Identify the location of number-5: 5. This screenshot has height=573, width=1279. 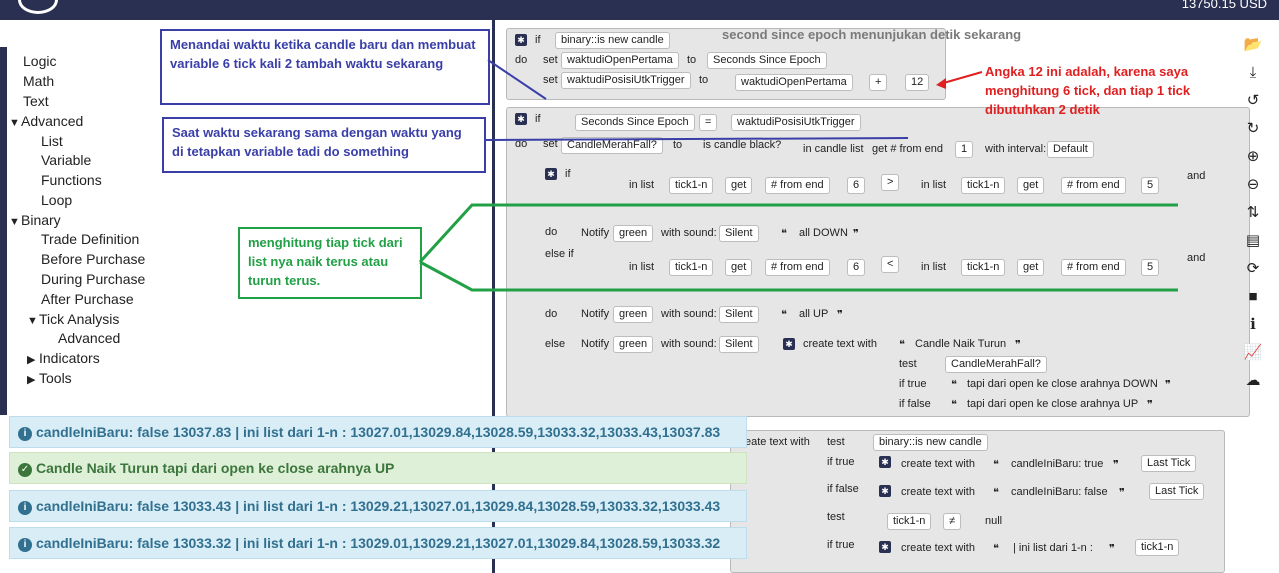
(1150, 185).